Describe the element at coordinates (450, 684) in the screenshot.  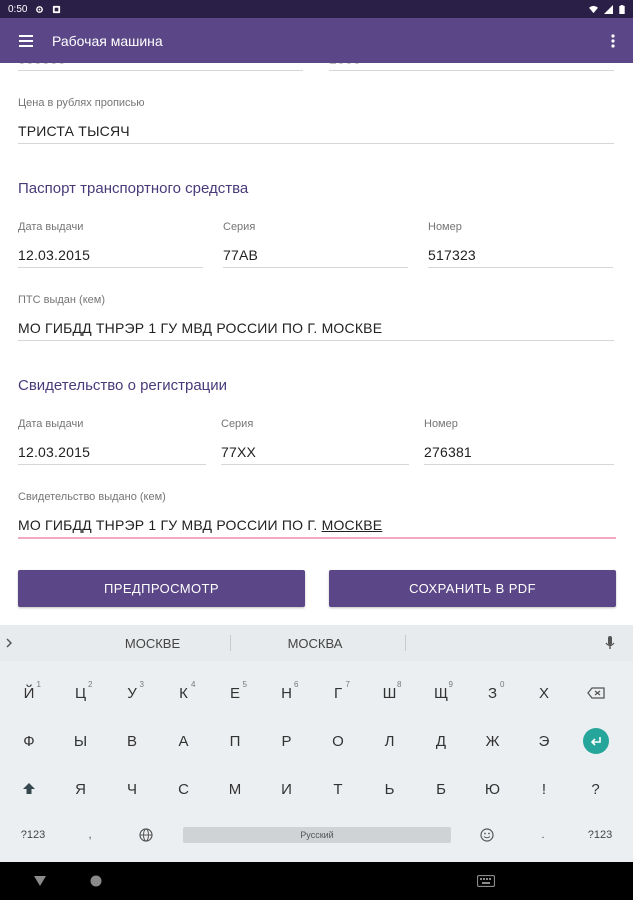
I see `key-hint: 9` at that location.